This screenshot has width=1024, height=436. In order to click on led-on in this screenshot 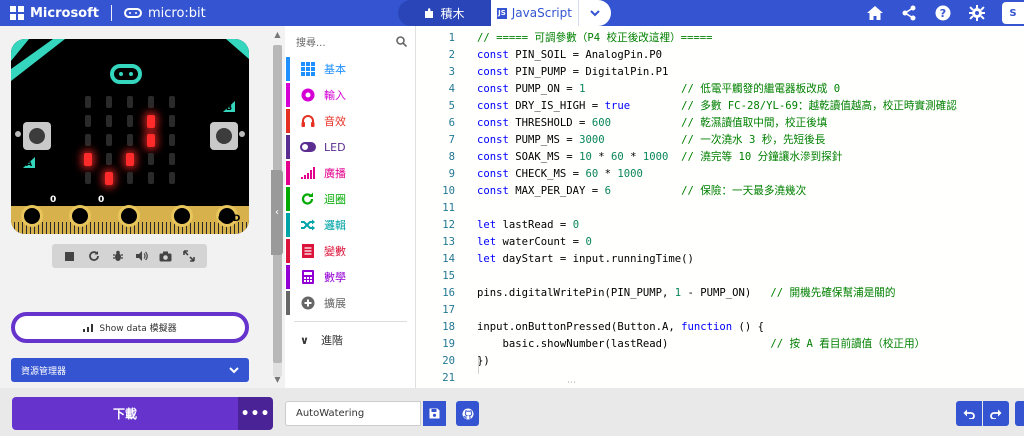, I will do `click(130, 159)`.